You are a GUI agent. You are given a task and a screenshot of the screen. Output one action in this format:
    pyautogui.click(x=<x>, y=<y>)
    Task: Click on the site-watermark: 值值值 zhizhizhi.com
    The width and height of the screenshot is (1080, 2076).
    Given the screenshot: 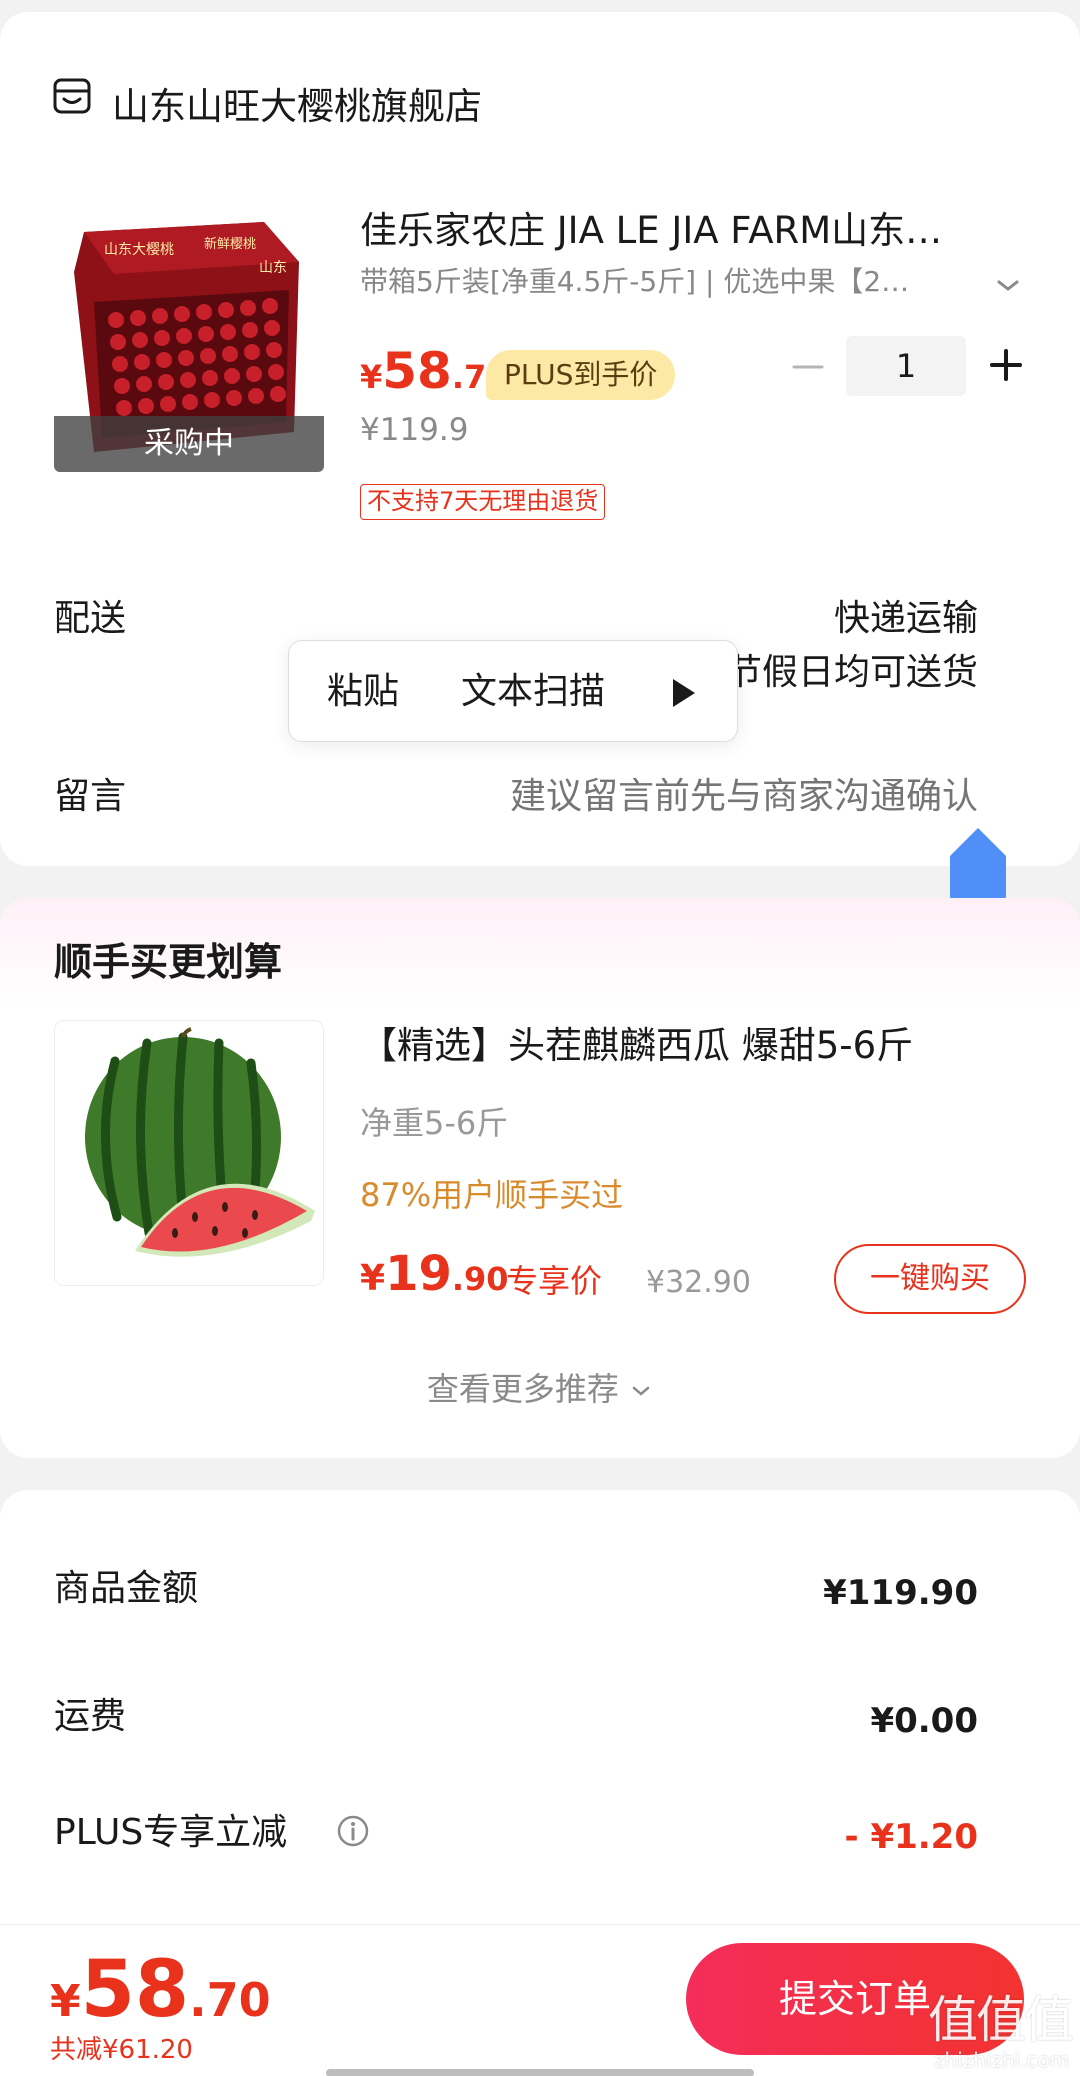 What is the action you would take?
    pyautogui.click(x=1001, y=2033)
    